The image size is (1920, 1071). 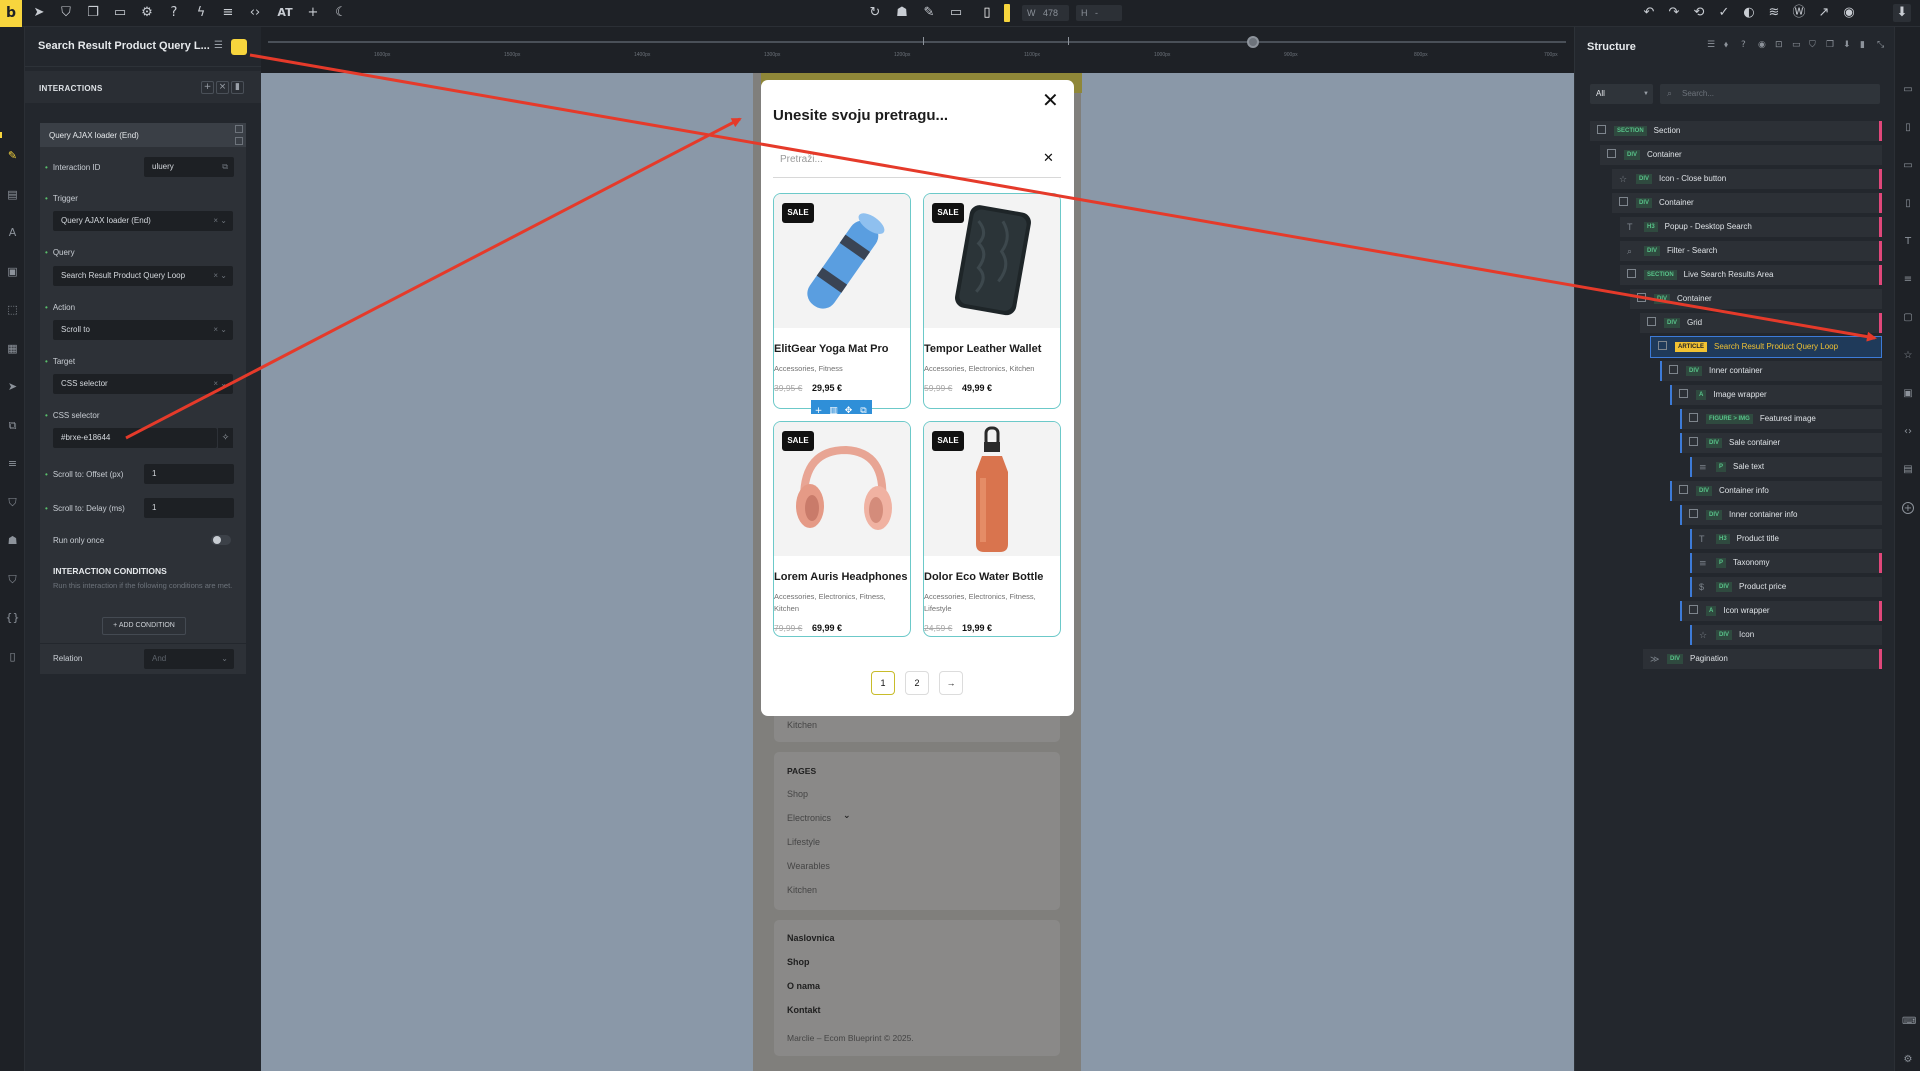 What do you see at coordinates (135, 438) in the screenshot?
I see `css-selector-input: #brxe-e18644` at bounding box center [135, 438].